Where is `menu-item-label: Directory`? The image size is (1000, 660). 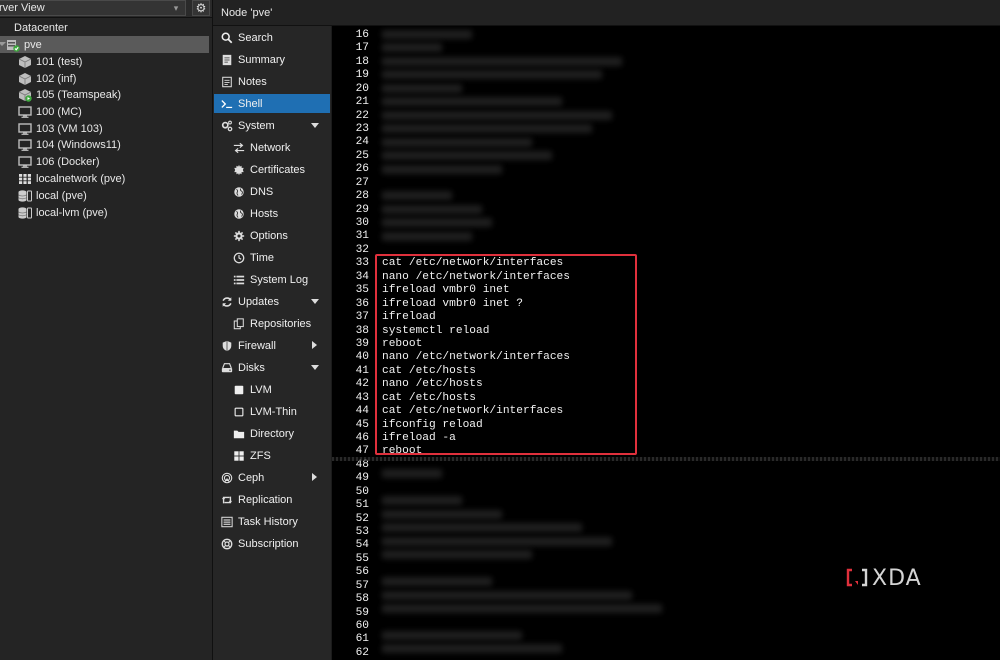
menu-item-label: Directory is located at coordinates (272, 433).